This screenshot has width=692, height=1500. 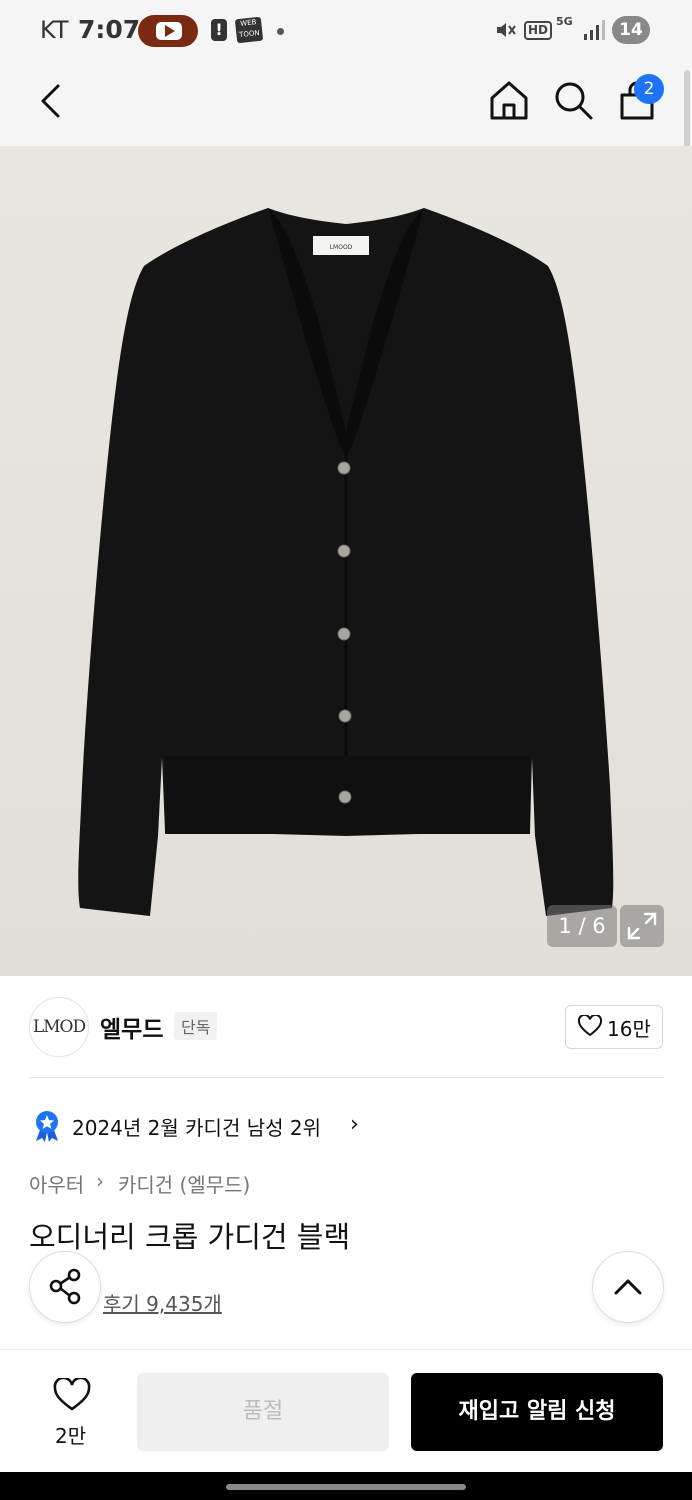 What do you see at coordinates (72, 1395) in the screenshot?
I see `wishlist-heart-icon` at bounding box center [72, 1395].